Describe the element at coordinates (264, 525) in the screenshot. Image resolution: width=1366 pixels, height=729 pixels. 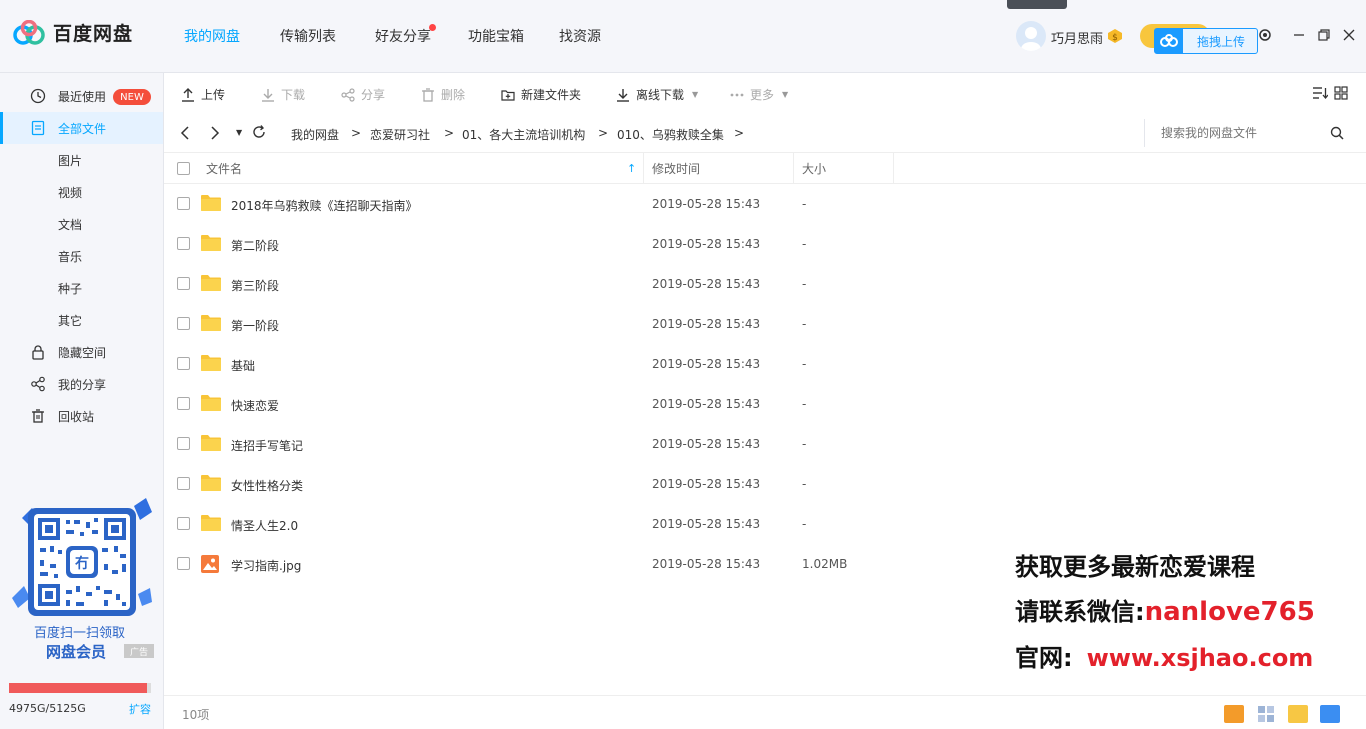
I see `file-name: 情圣人生2.0` at that location.